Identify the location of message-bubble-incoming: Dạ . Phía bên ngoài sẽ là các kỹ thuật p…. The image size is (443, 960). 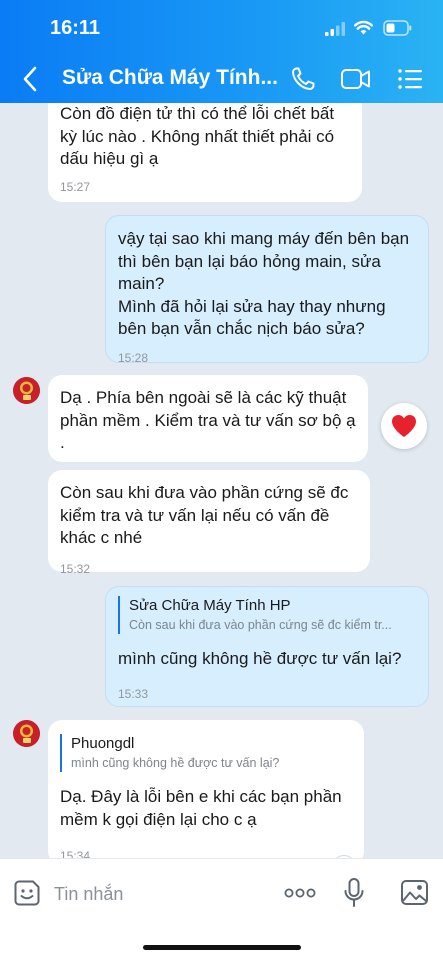
(208, 418).